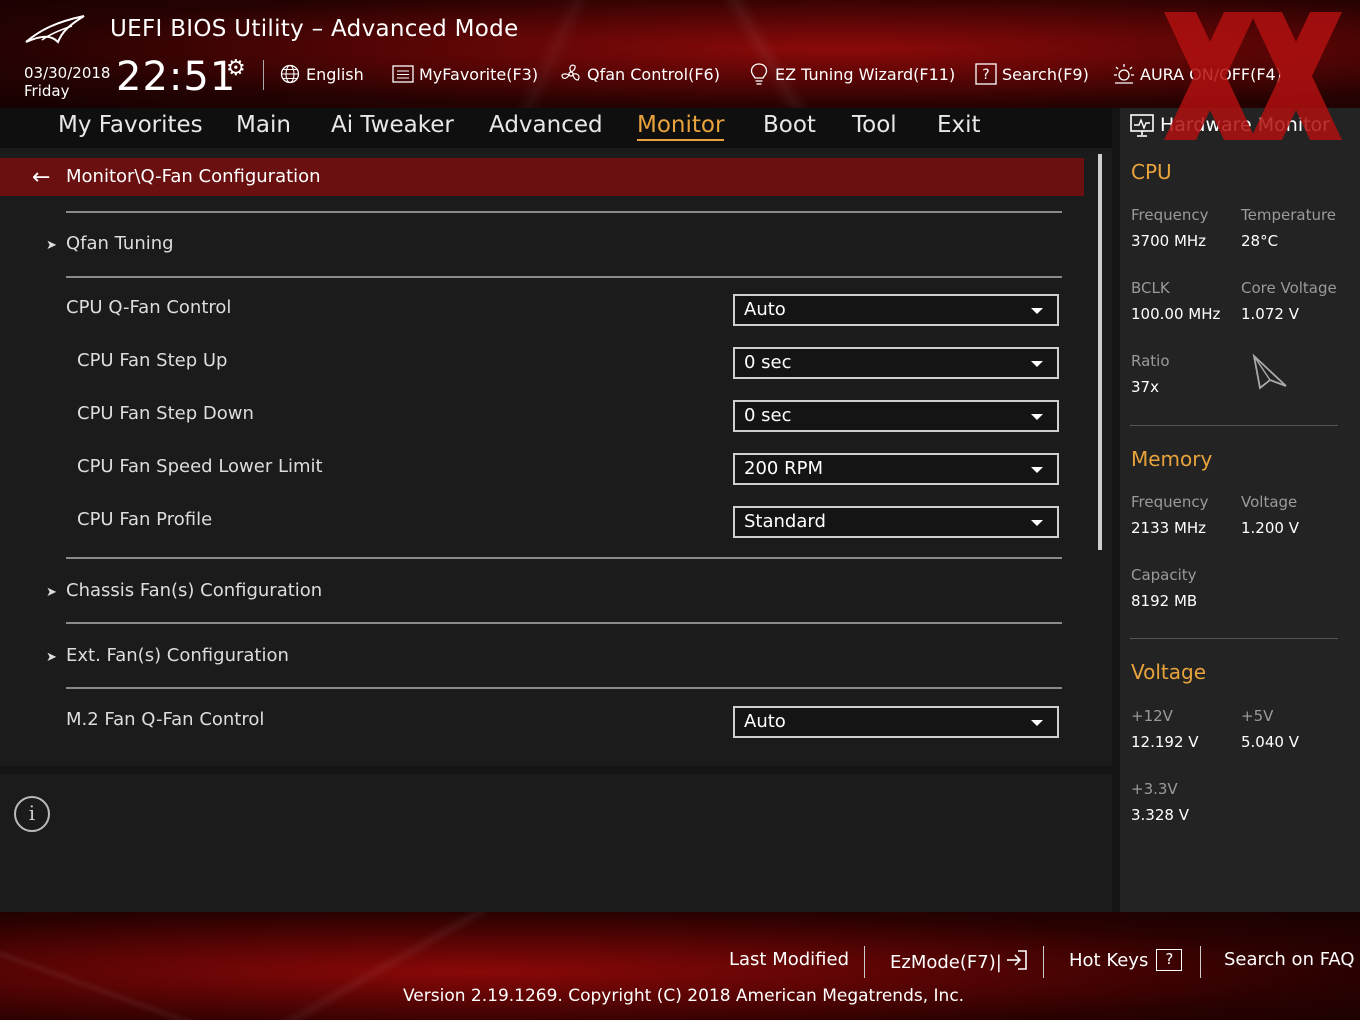 The height and width of the screenshot is (1020, 1360). I want to click on ezmode-button: EzMode(F7)|, so click(959, 962).